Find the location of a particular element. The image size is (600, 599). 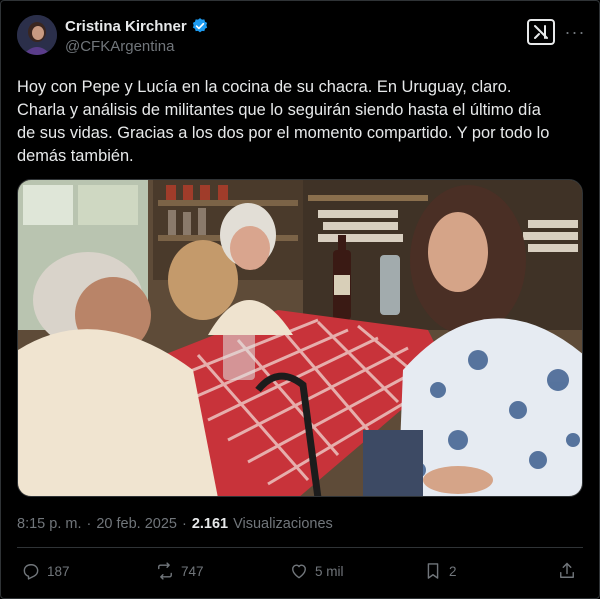

bookmark-button: 2 is located at coordinates (440, 571).